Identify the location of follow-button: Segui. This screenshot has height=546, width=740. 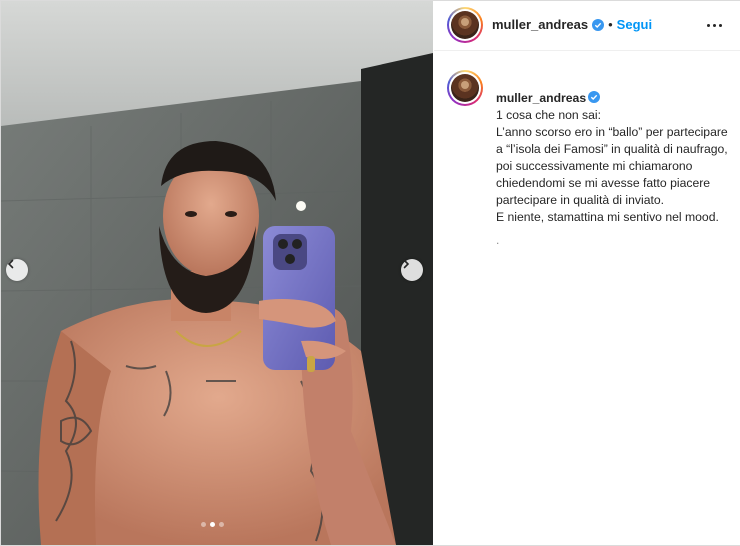
(634, 24).